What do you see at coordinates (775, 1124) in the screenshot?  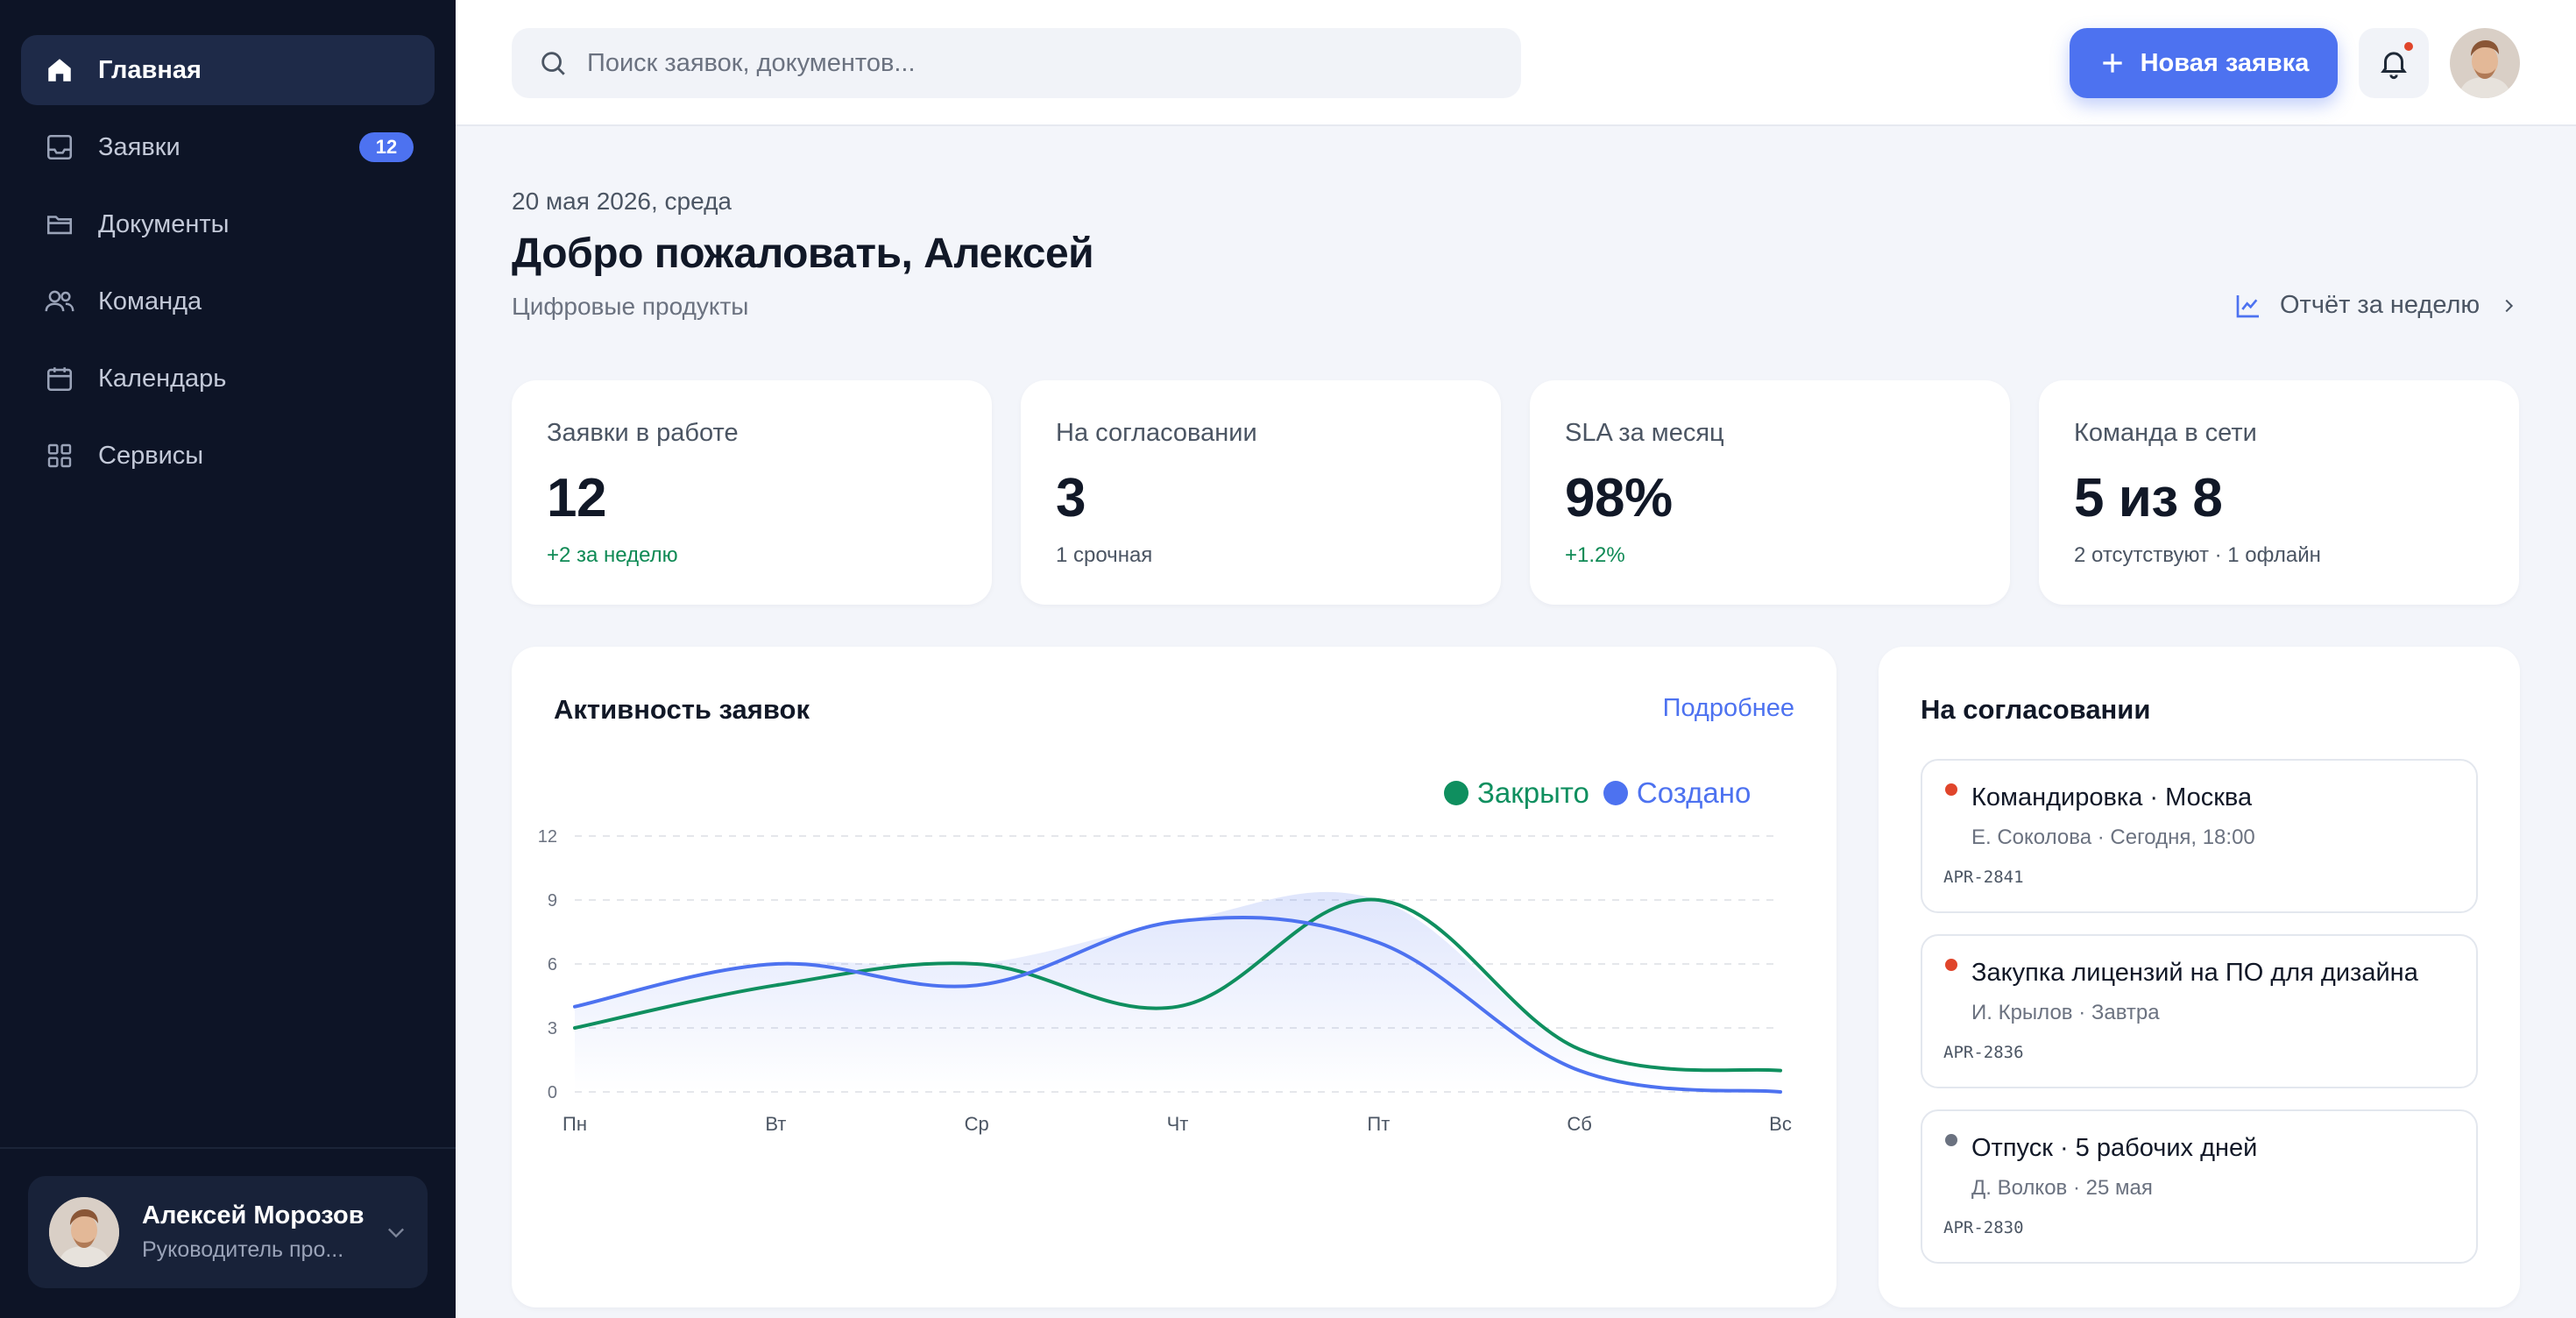 I see `x-tick-label: Вт` at bounding box center [775, 1124].